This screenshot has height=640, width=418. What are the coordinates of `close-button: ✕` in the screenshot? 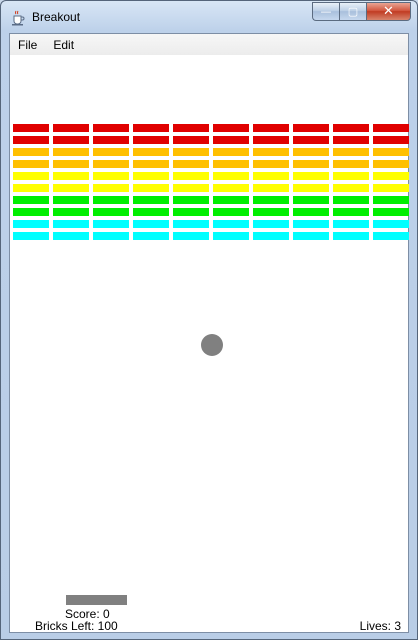 It's located at (388, 11).